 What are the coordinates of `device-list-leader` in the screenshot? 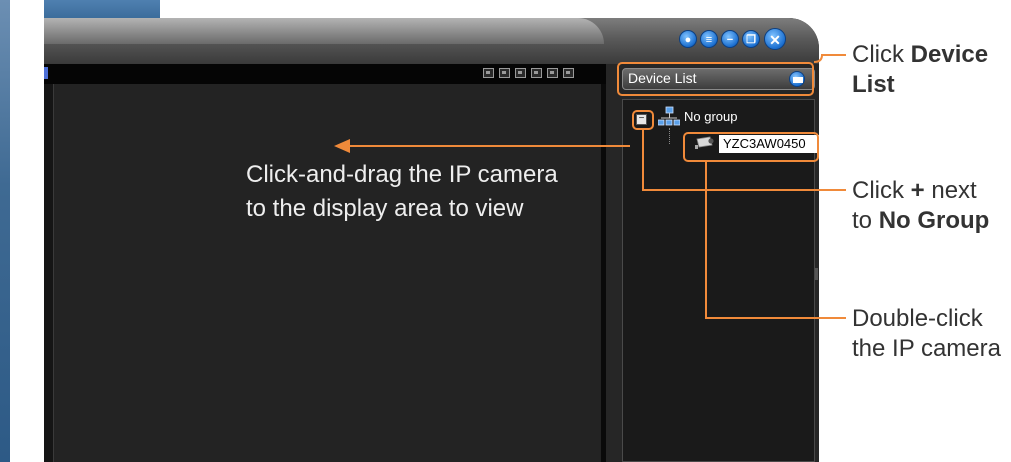 It's located at (829, 58).